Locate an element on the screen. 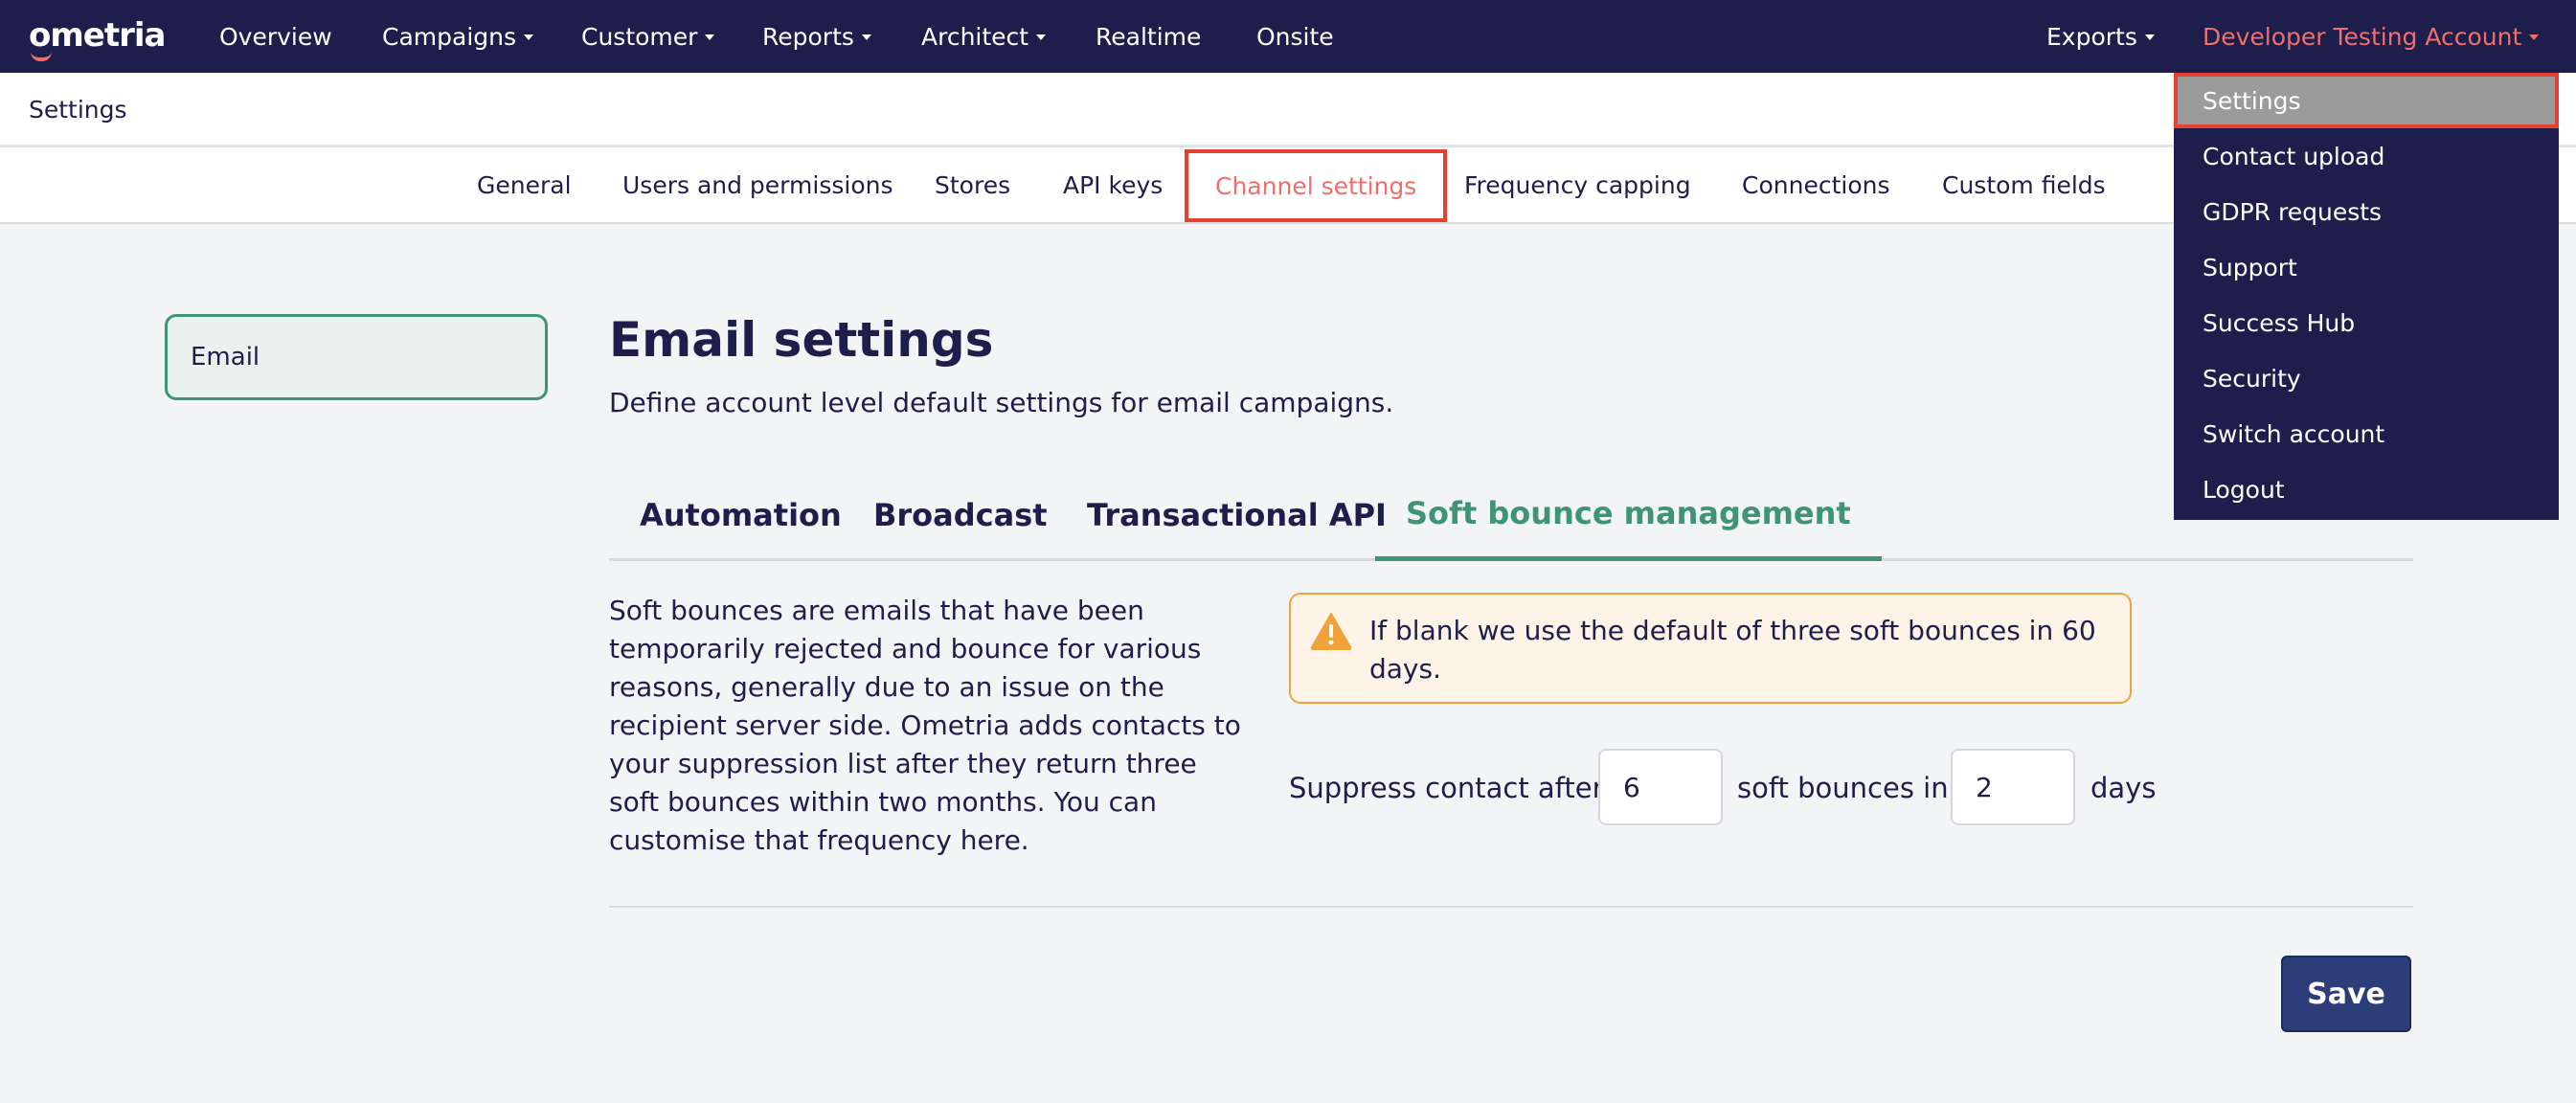 This screenshot has width=2576, height=1103. menu-item-logout: Logout is located at coordinates (2366, 489).